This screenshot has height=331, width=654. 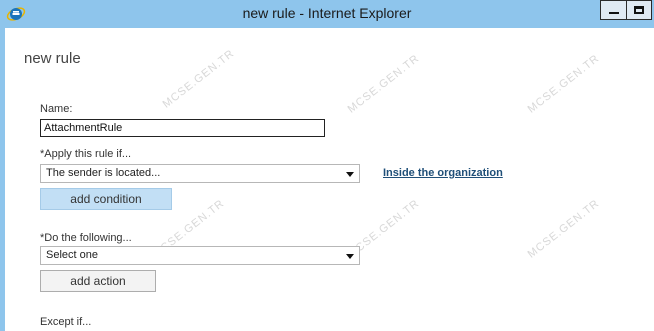 I want to click on action-select: Select one, so click(x=200, y=255).